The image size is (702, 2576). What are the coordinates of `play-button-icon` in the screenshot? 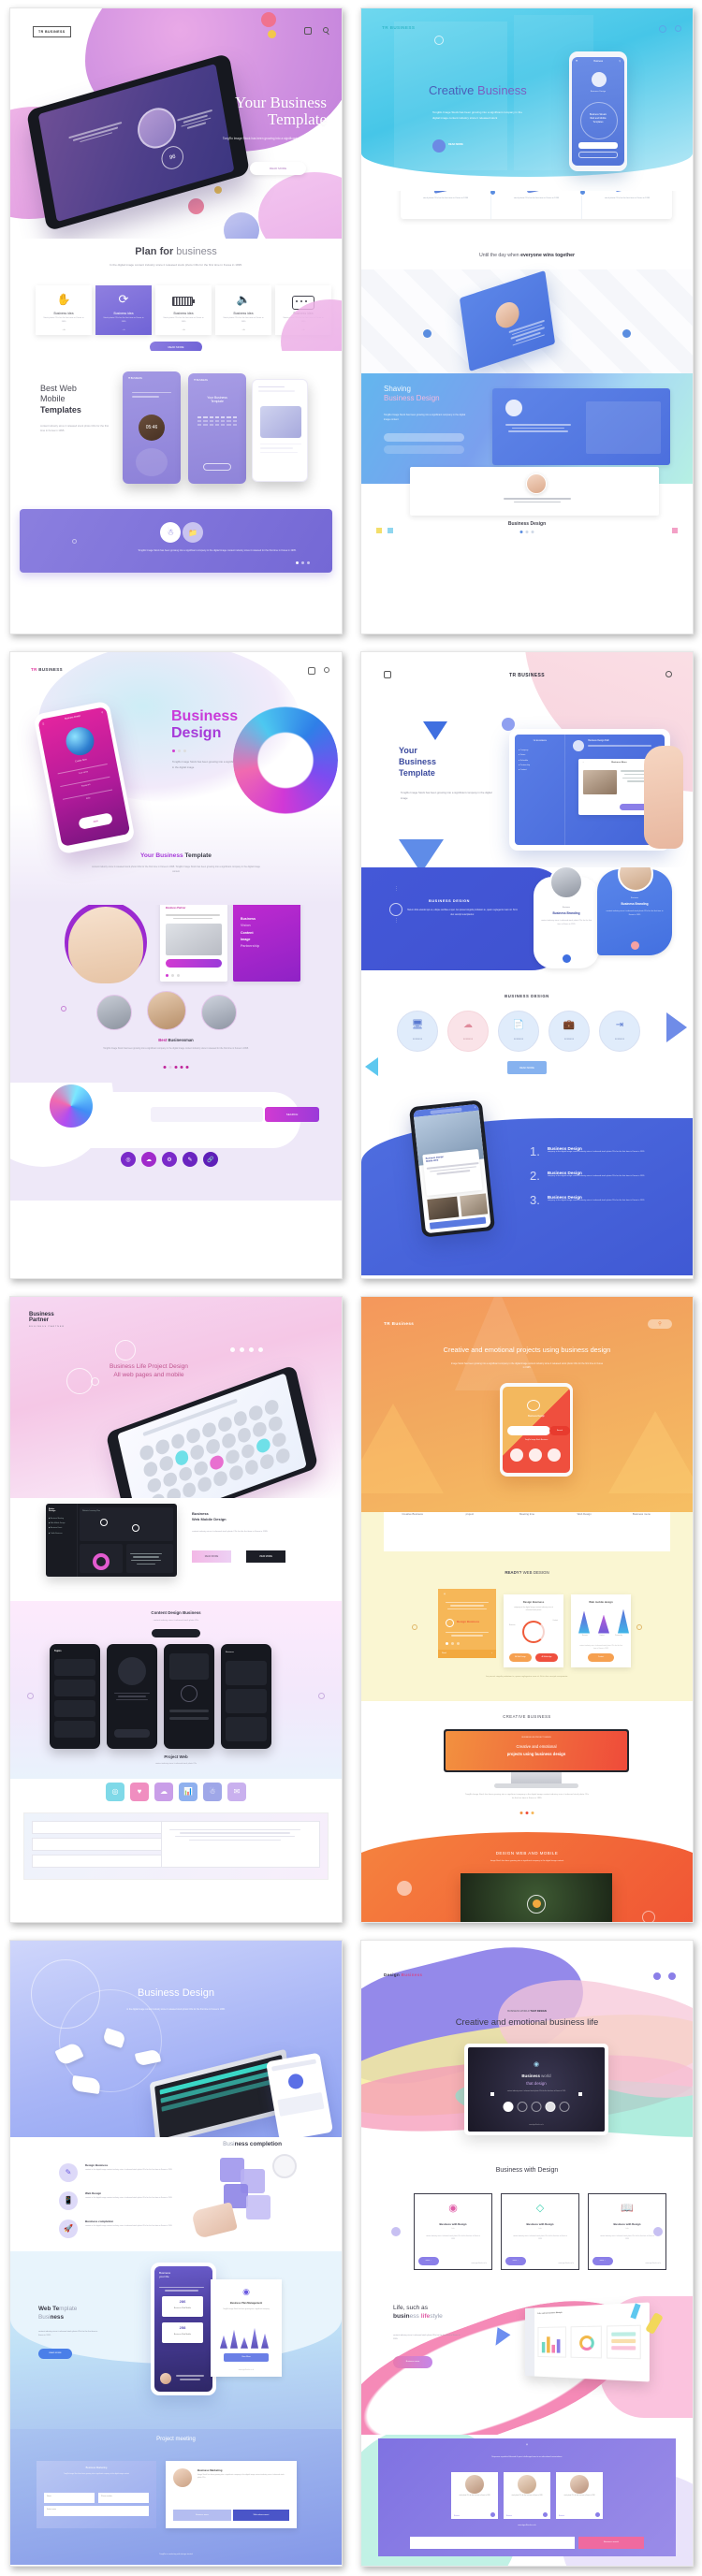 It's located at (439, 146).